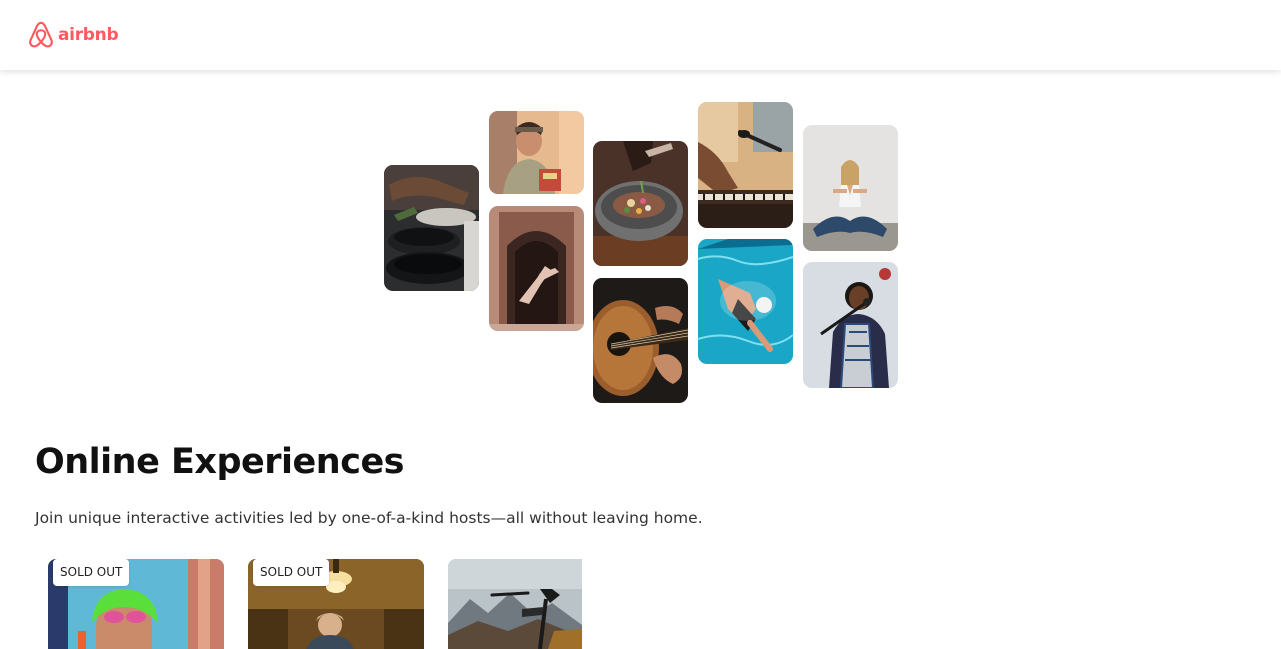 The width and height of the screenshot is (1281, 649). I want to click on food-photo-icon, so click(640, 203).